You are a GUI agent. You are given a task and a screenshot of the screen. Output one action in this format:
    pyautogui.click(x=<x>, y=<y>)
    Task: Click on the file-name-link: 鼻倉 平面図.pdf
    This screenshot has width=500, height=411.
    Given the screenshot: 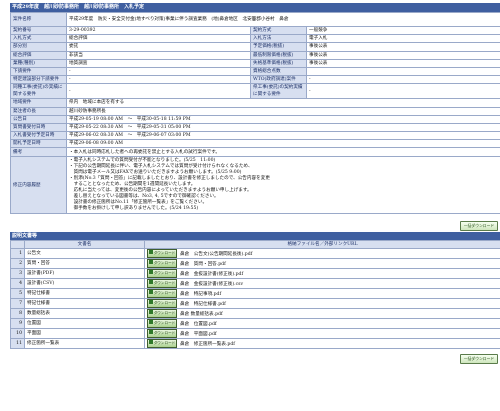 What is the action you would take?
    pyautogui.click(x=198, y=334)
    